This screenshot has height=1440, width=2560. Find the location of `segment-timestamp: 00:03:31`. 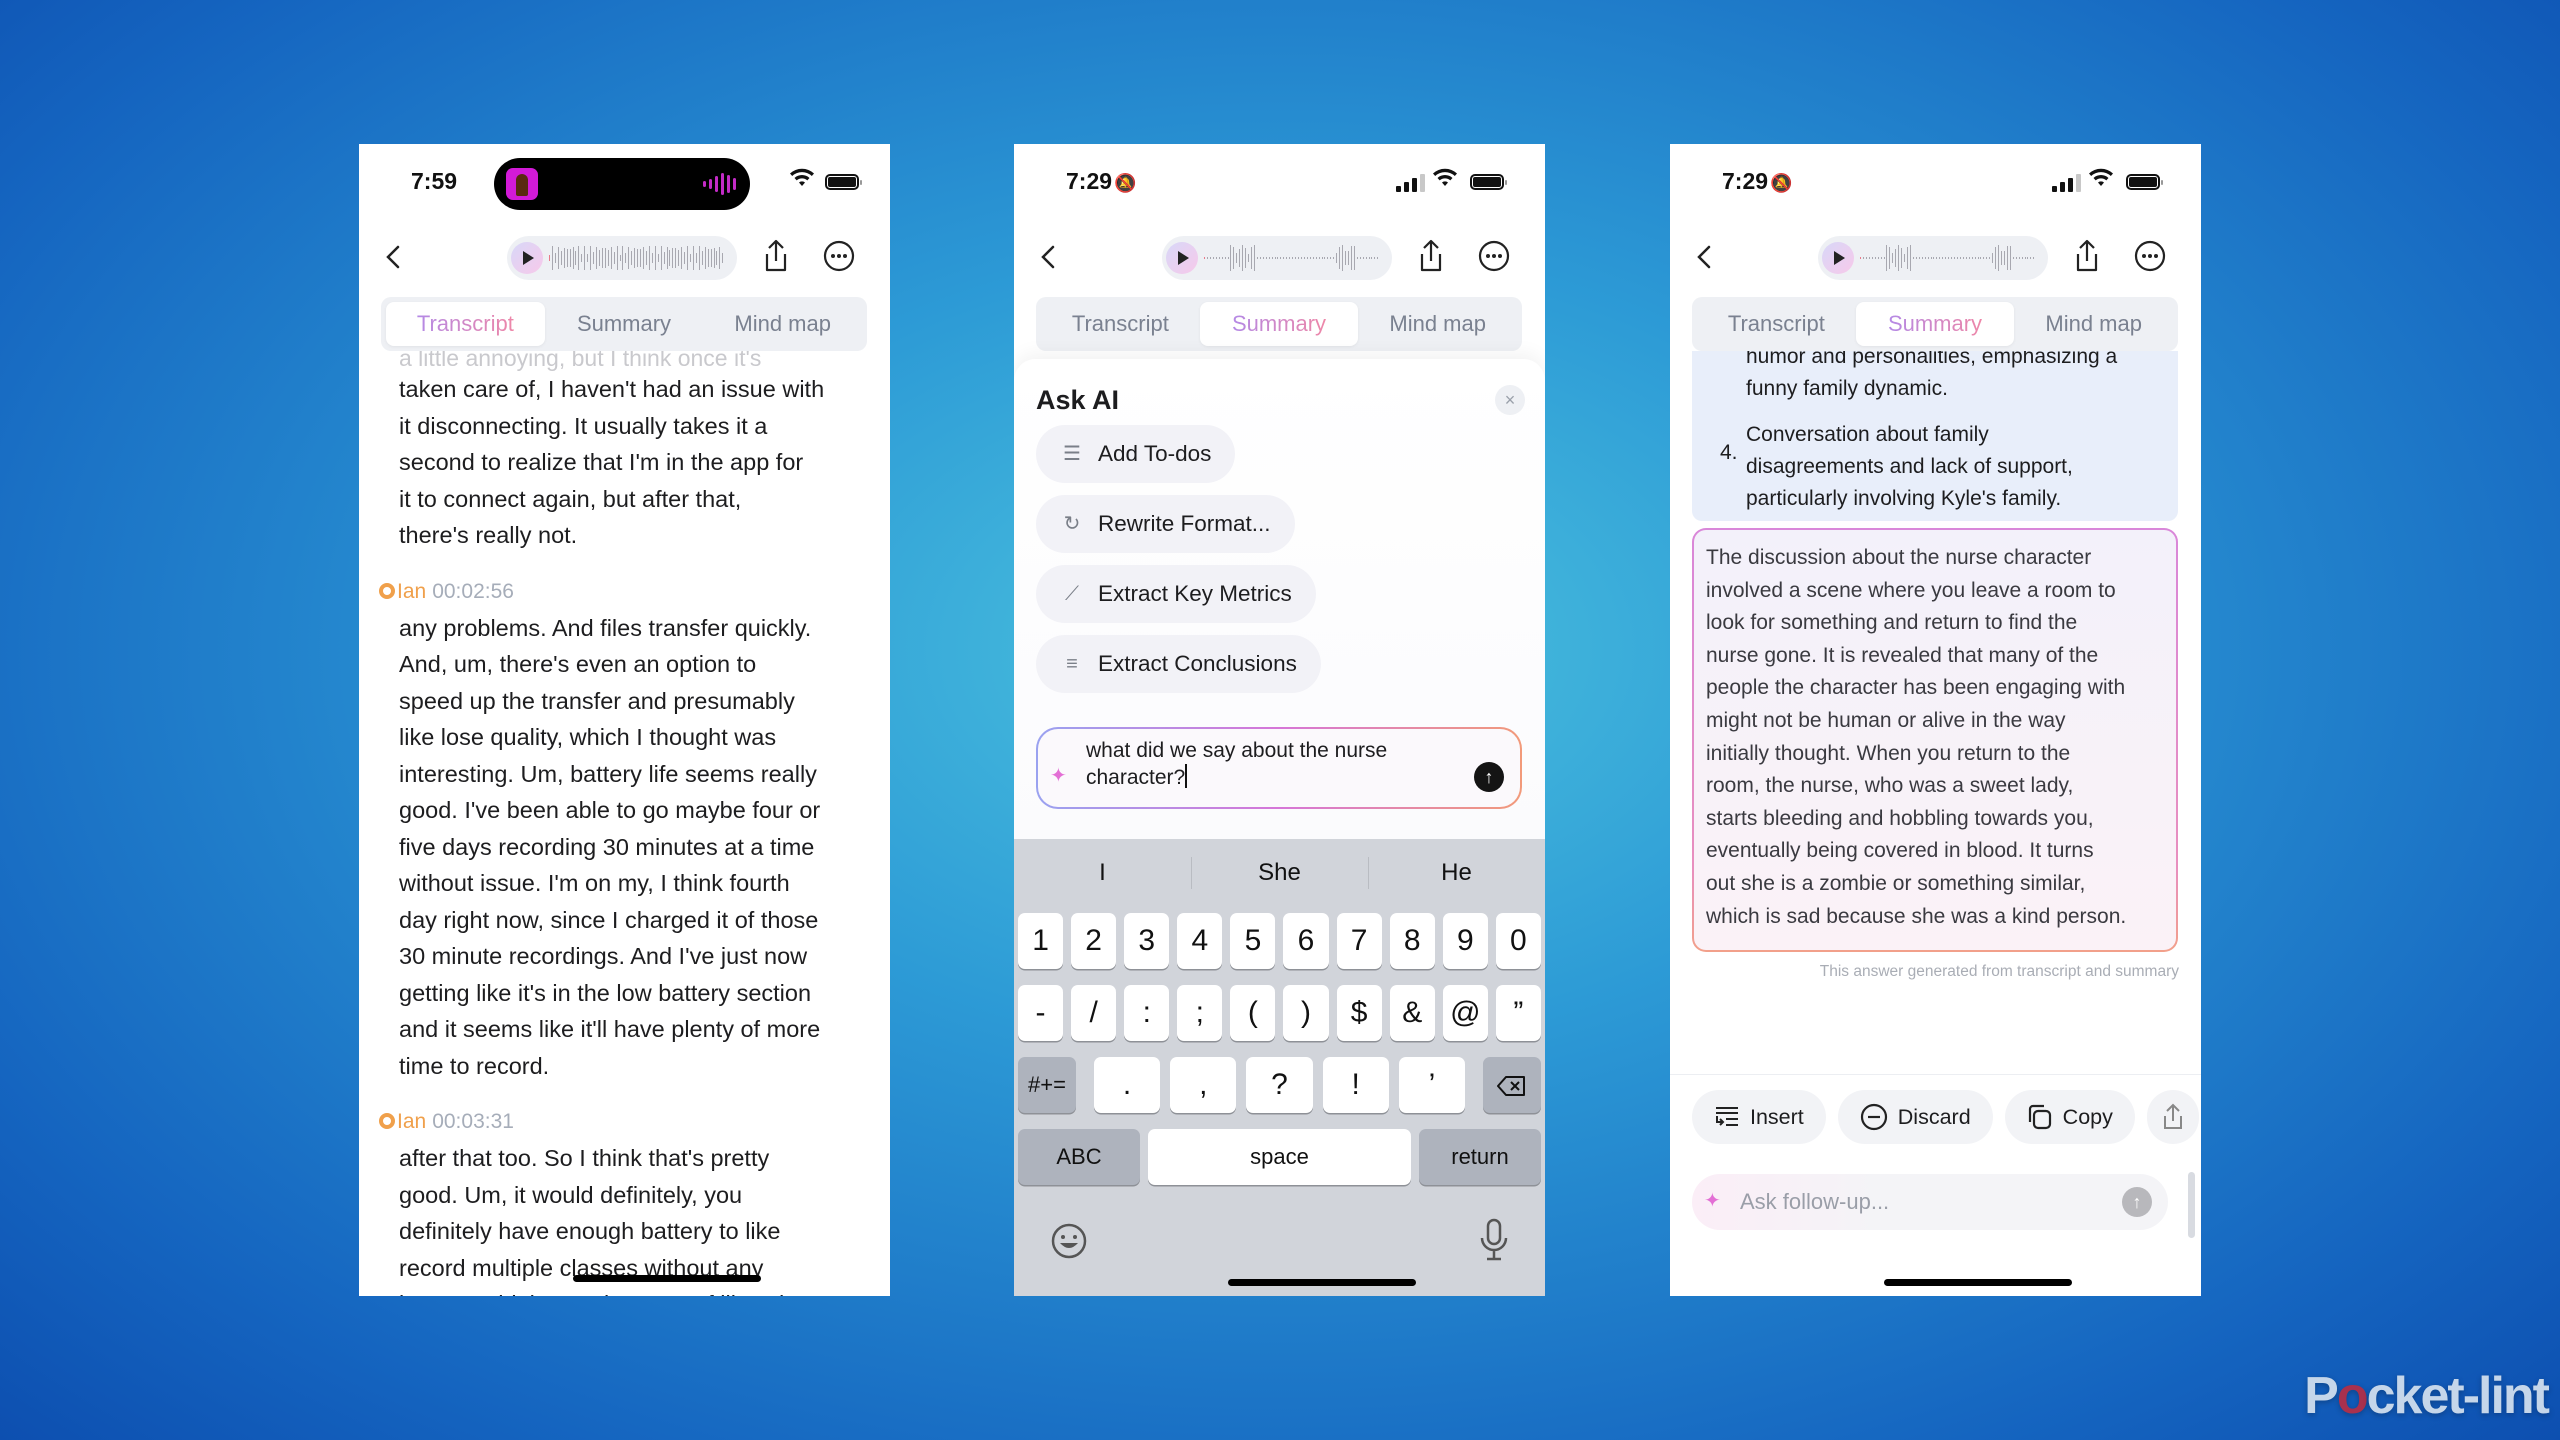

segment-timestamp: 00:03:31 is located at coordinates (473, 1121).